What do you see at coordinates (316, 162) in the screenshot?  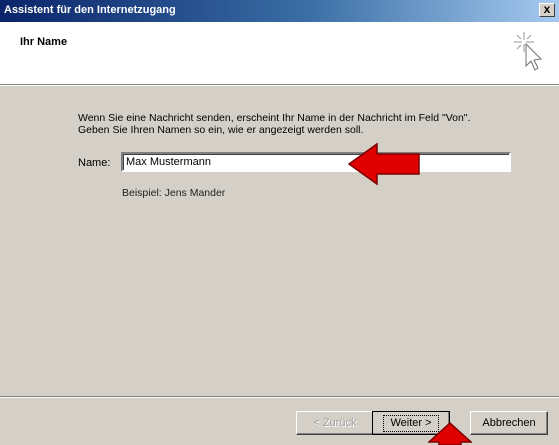 I see `name-input` at bounding box center [316, 162].